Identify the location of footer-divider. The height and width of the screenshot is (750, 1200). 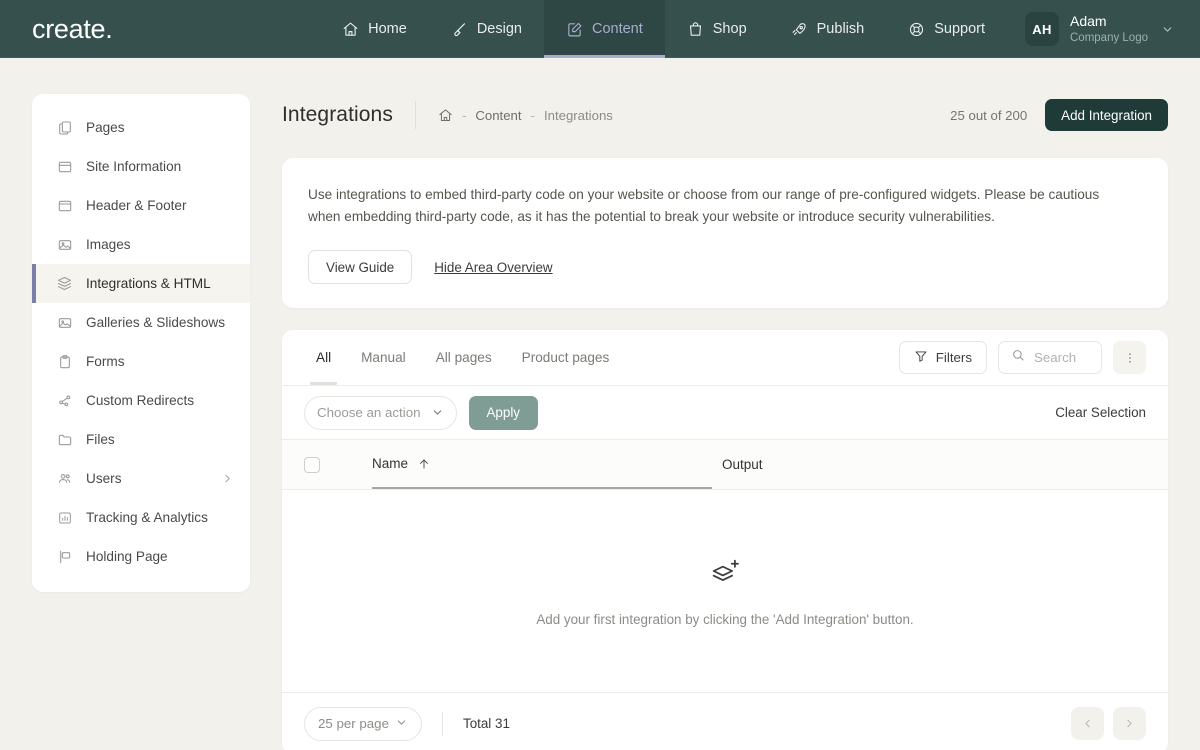
(442, 723).